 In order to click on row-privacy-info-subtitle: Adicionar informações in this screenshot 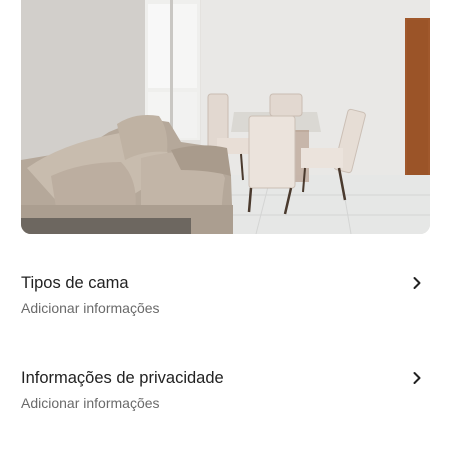, I will do `click(90, 403)`.